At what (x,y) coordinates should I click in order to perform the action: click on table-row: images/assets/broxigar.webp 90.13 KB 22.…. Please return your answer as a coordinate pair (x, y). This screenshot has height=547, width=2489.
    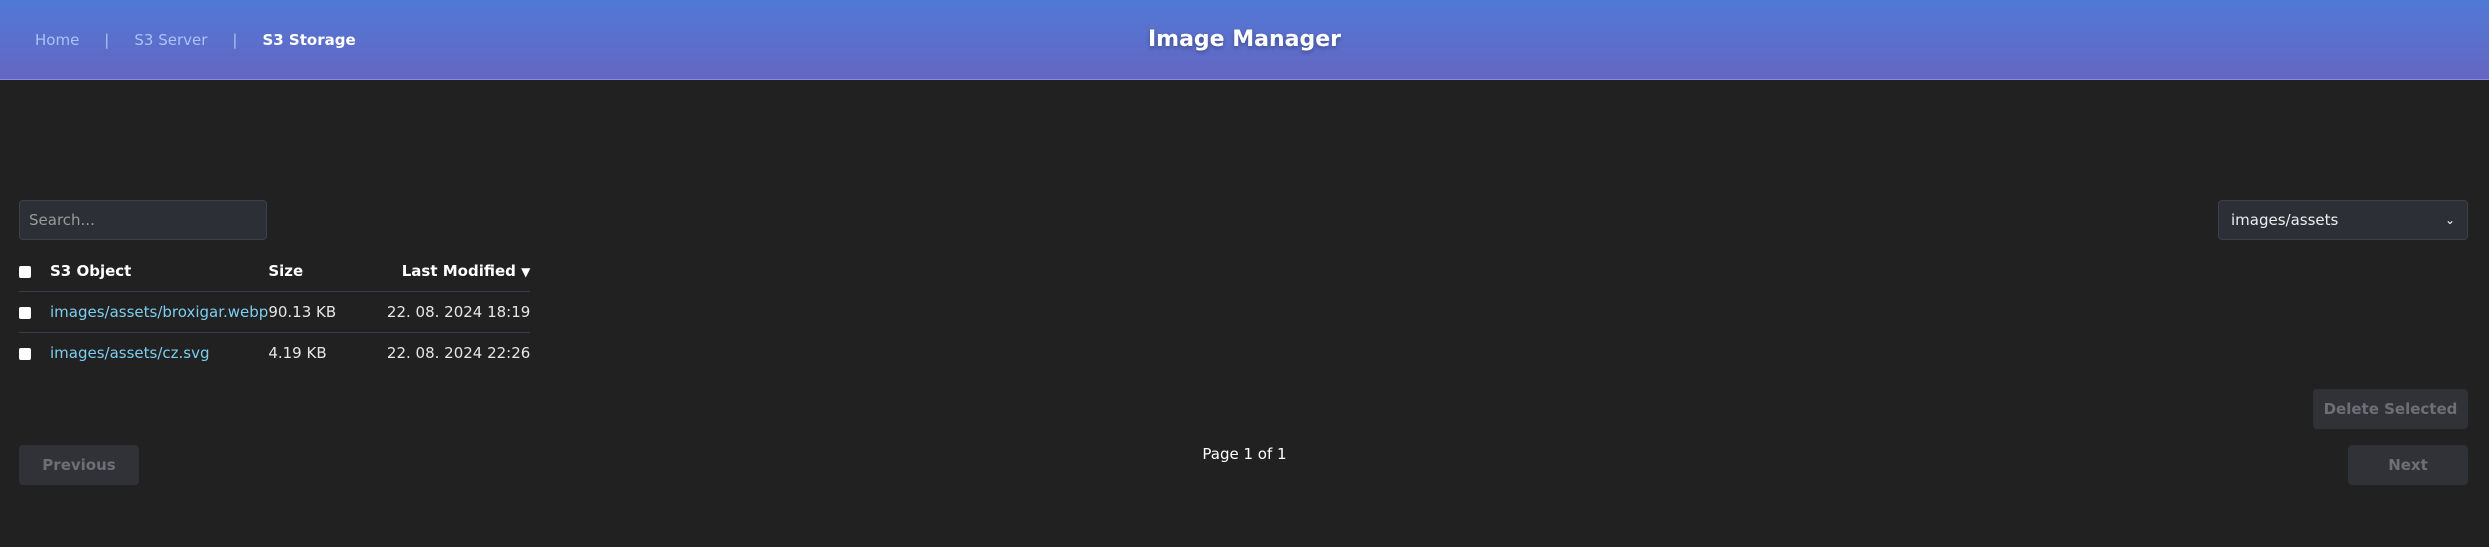
    Looking at the image, I should click on (275, 312).